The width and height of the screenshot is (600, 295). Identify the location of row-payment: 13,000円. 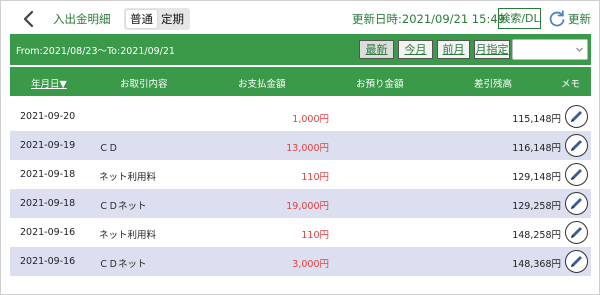
(307, 148).